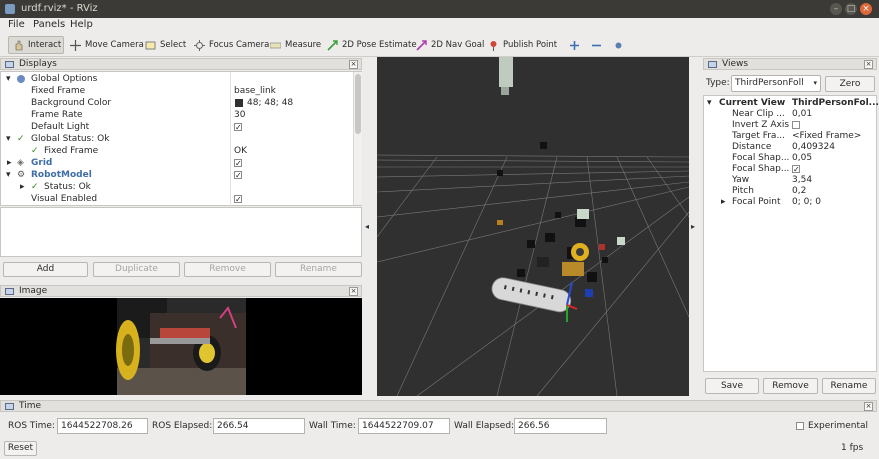 This screenshot has height=459, width=879. Describe the element at coordinates (404, 426) in the screenshot. I see `wall-time-field: 1644522709.07` at that location.